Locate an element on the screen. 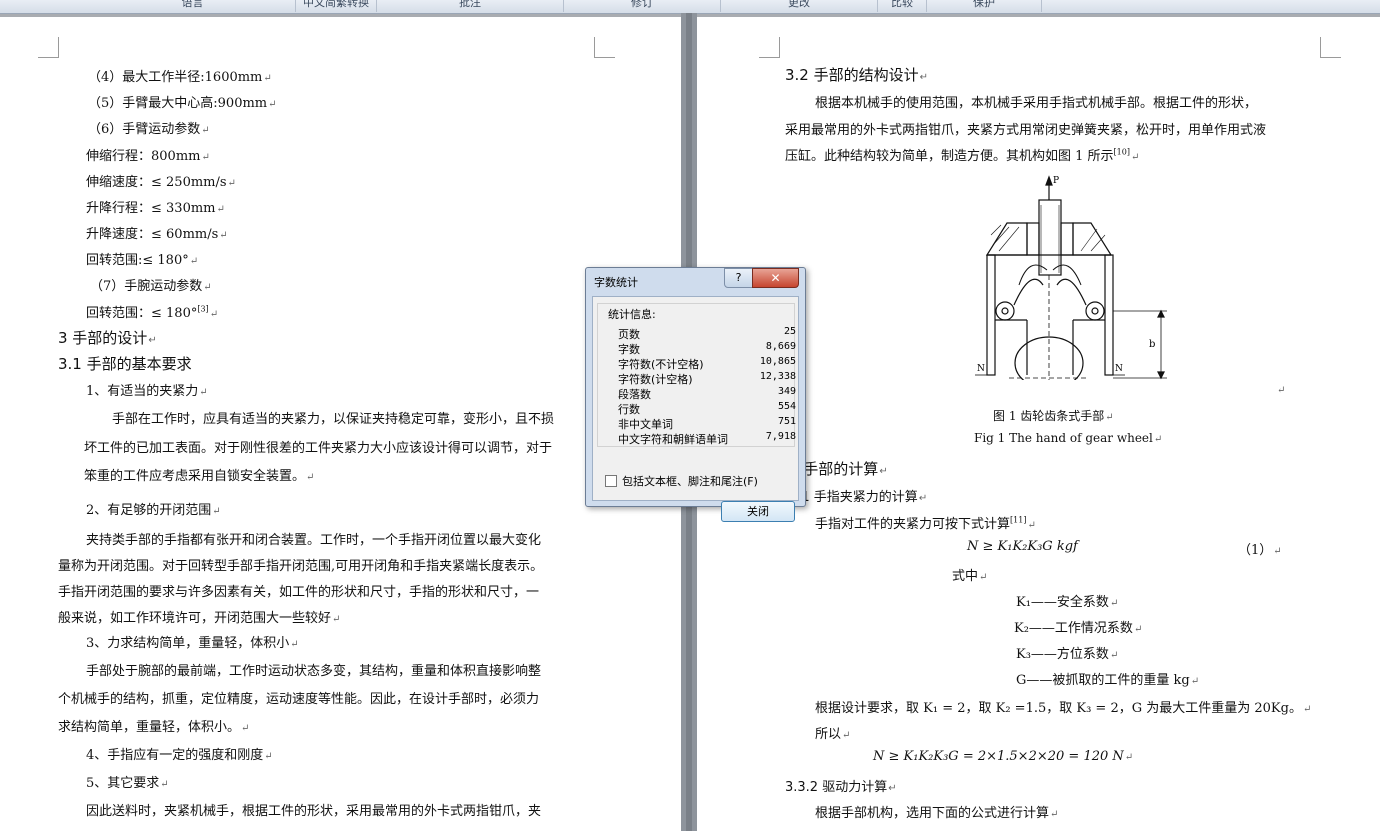 Image resolution: width=1380 pixels, height=831 pixels. ribbon-group-compare: 比较 is located at coordinates (902, 6).